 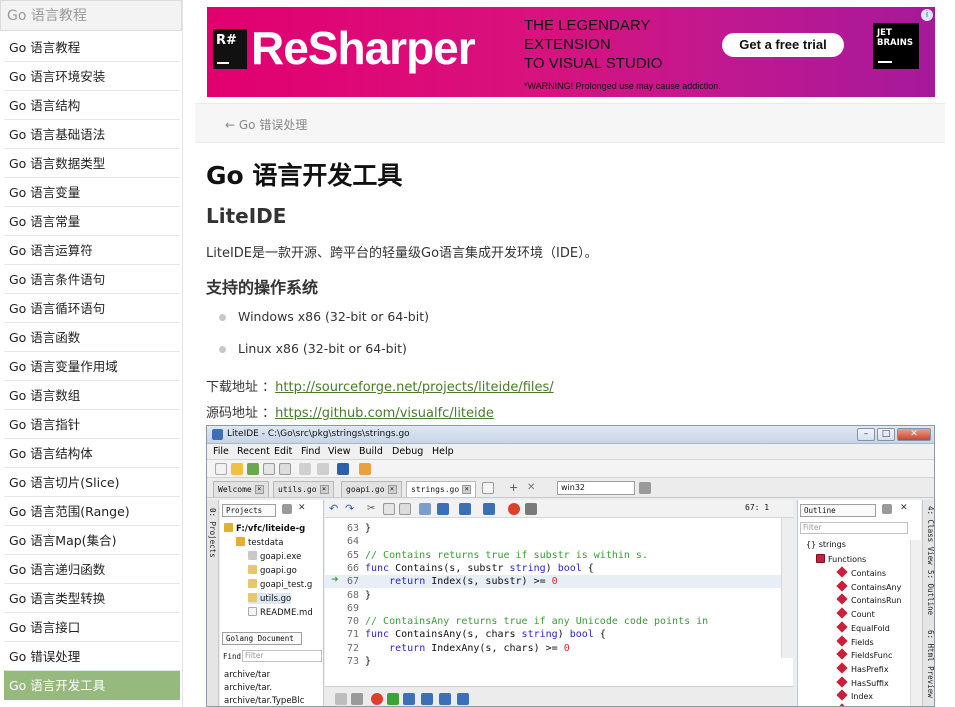 I want to click on outline-function-item: Index, so click(x=854, y=695).